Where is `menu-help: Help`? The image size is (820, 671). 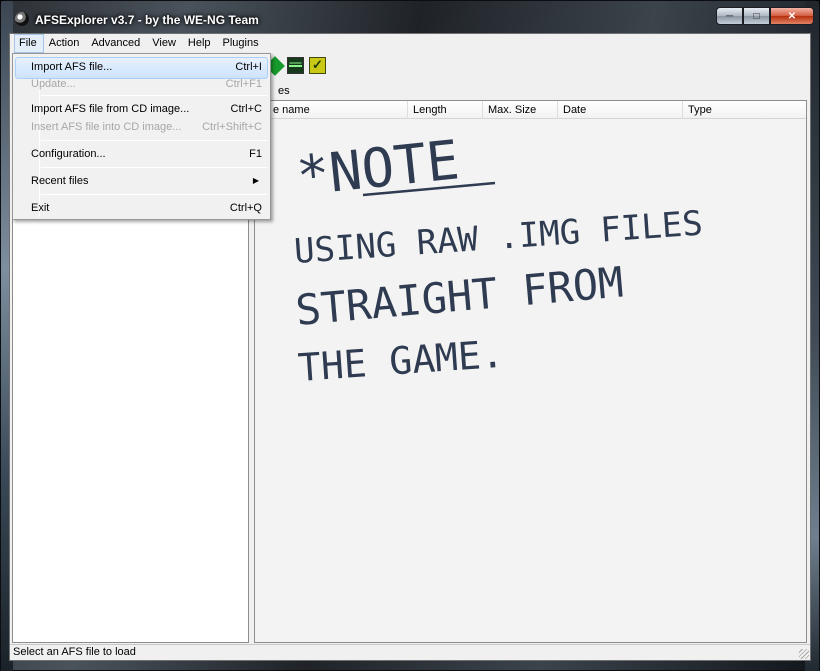
menu-help: Help is located at coordinates (200, 43).